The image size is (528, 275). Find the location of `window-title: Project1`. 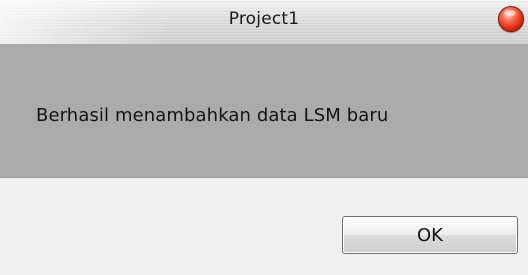

window-title: Project1 is located at coordinates (264, 19).